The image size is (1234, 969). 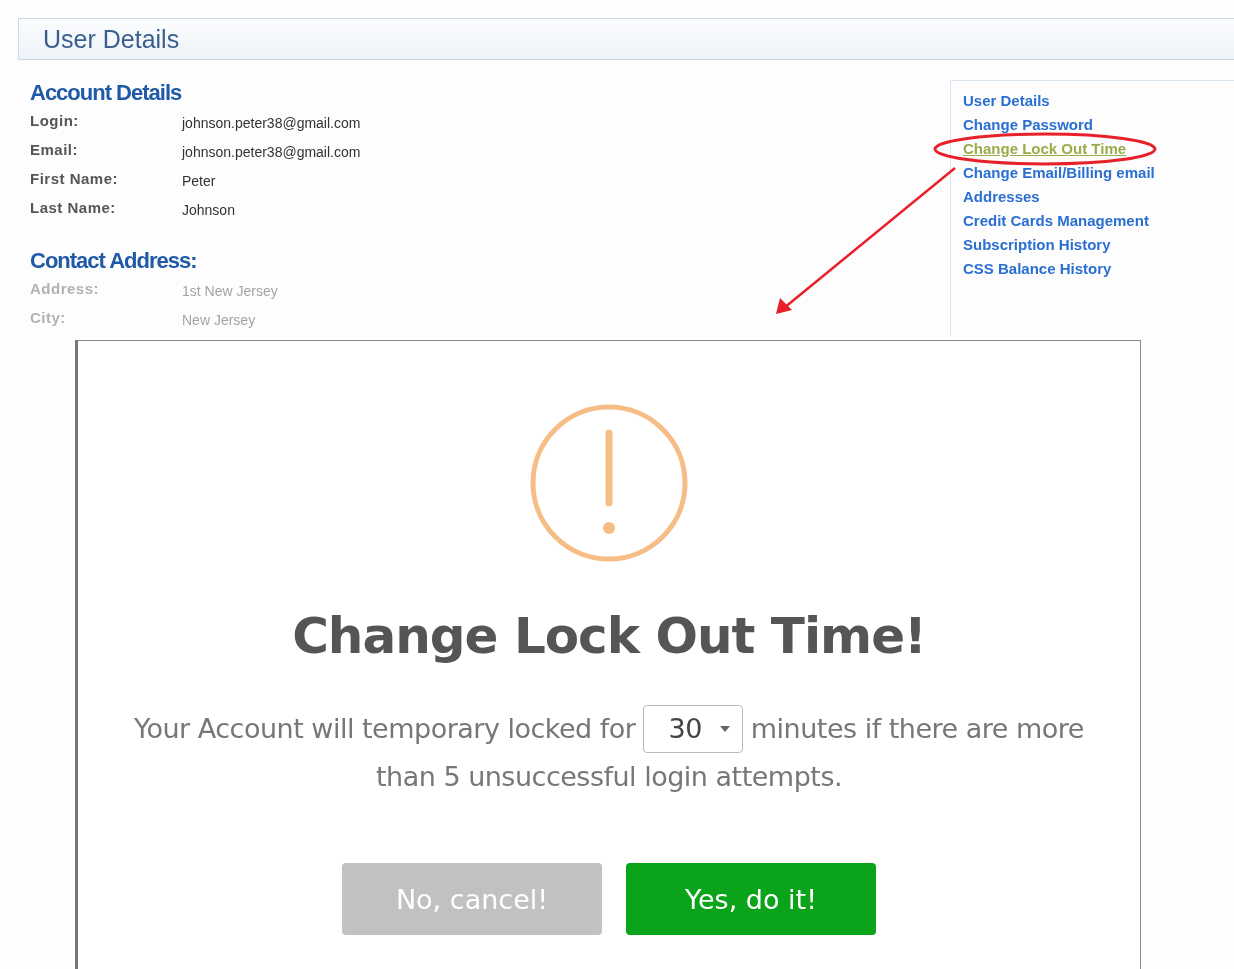 What do you see at coordinates (1098, 269) in the screenshot?
I see `sidebar-link: CSS Balance History` at bounding box center [1098, 269].